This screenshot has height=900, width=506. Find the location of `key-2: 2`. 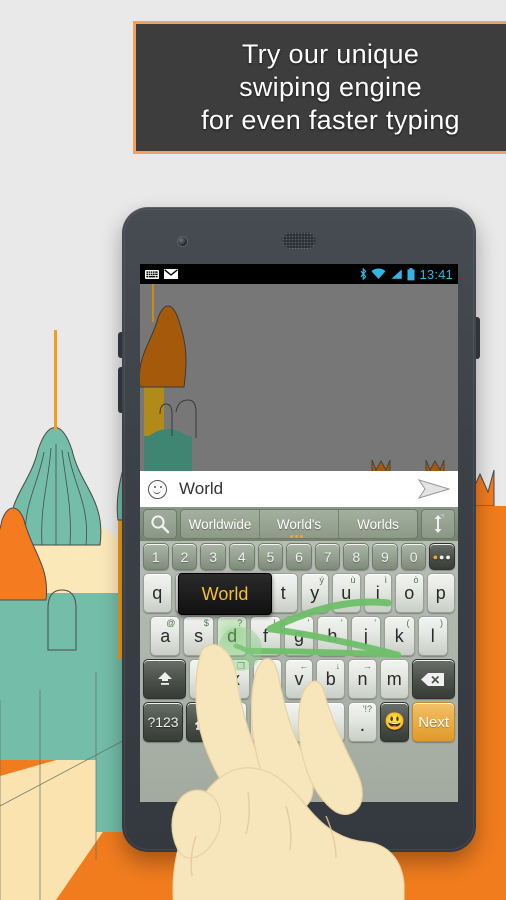

key-2: 2 is located at coordinates (184, 556).